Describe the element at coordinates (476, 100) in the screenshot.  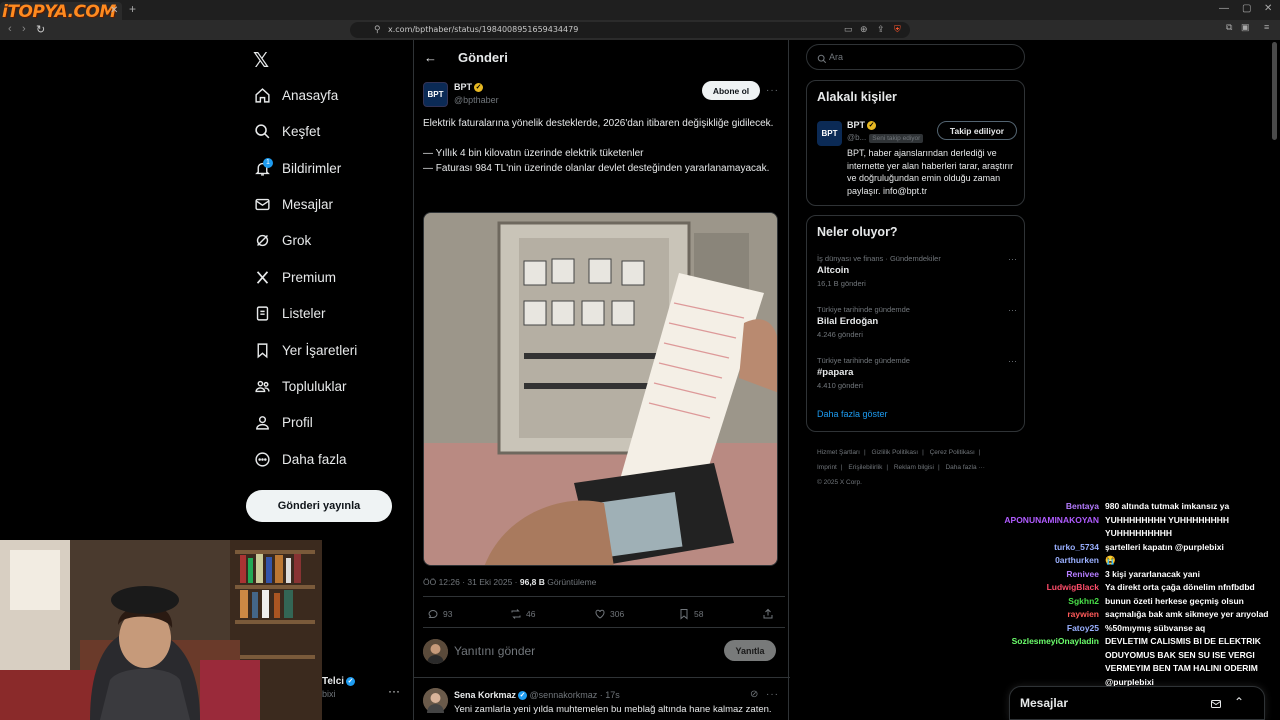
I see `author-handle: @bpthaber` at that location.